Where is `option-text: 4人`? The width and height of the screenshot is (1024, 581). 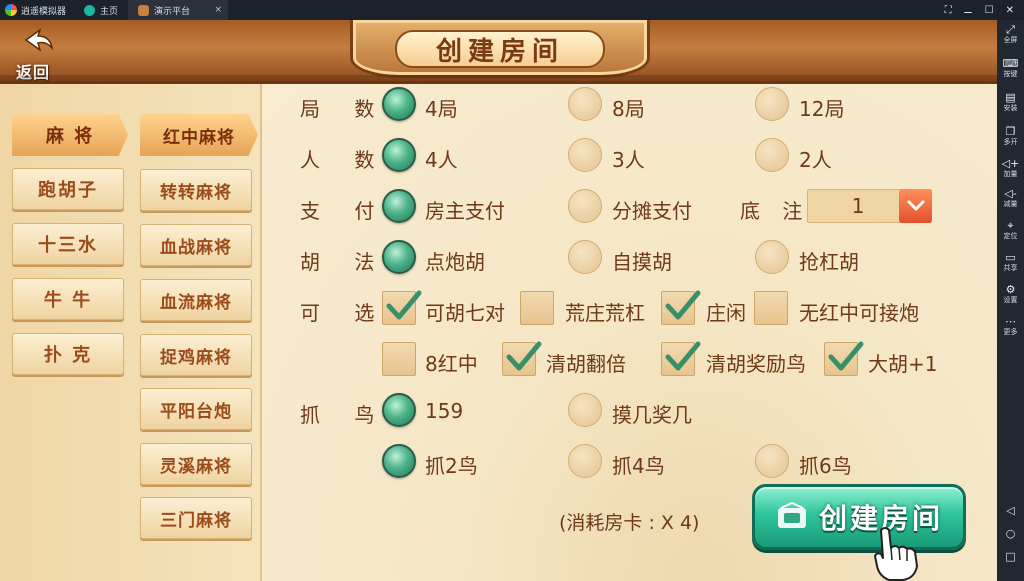 option-text: 4人 is located at coordinates (441, 160).